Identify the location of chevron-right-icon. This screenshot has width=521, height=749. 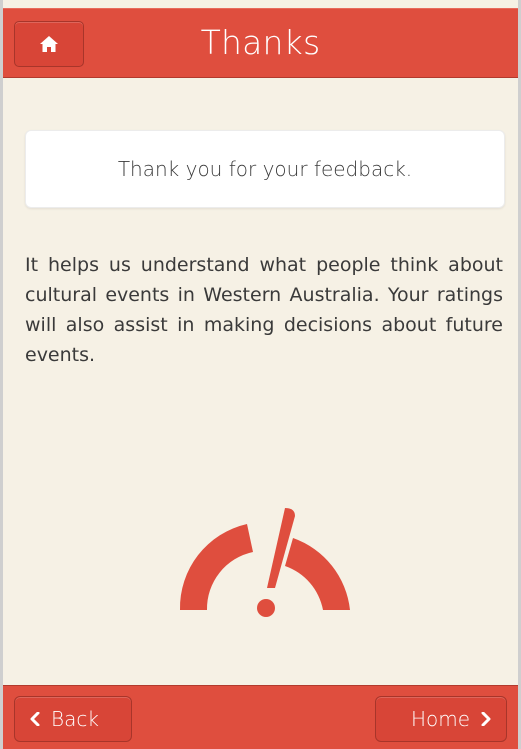
(486, 719).